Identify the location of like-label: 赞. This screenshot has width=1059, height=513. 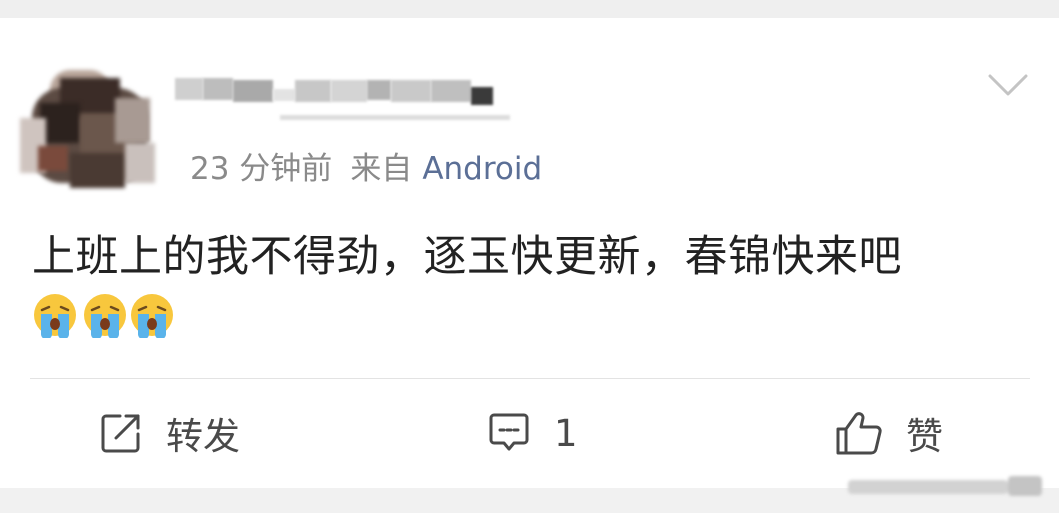
(924, 436).